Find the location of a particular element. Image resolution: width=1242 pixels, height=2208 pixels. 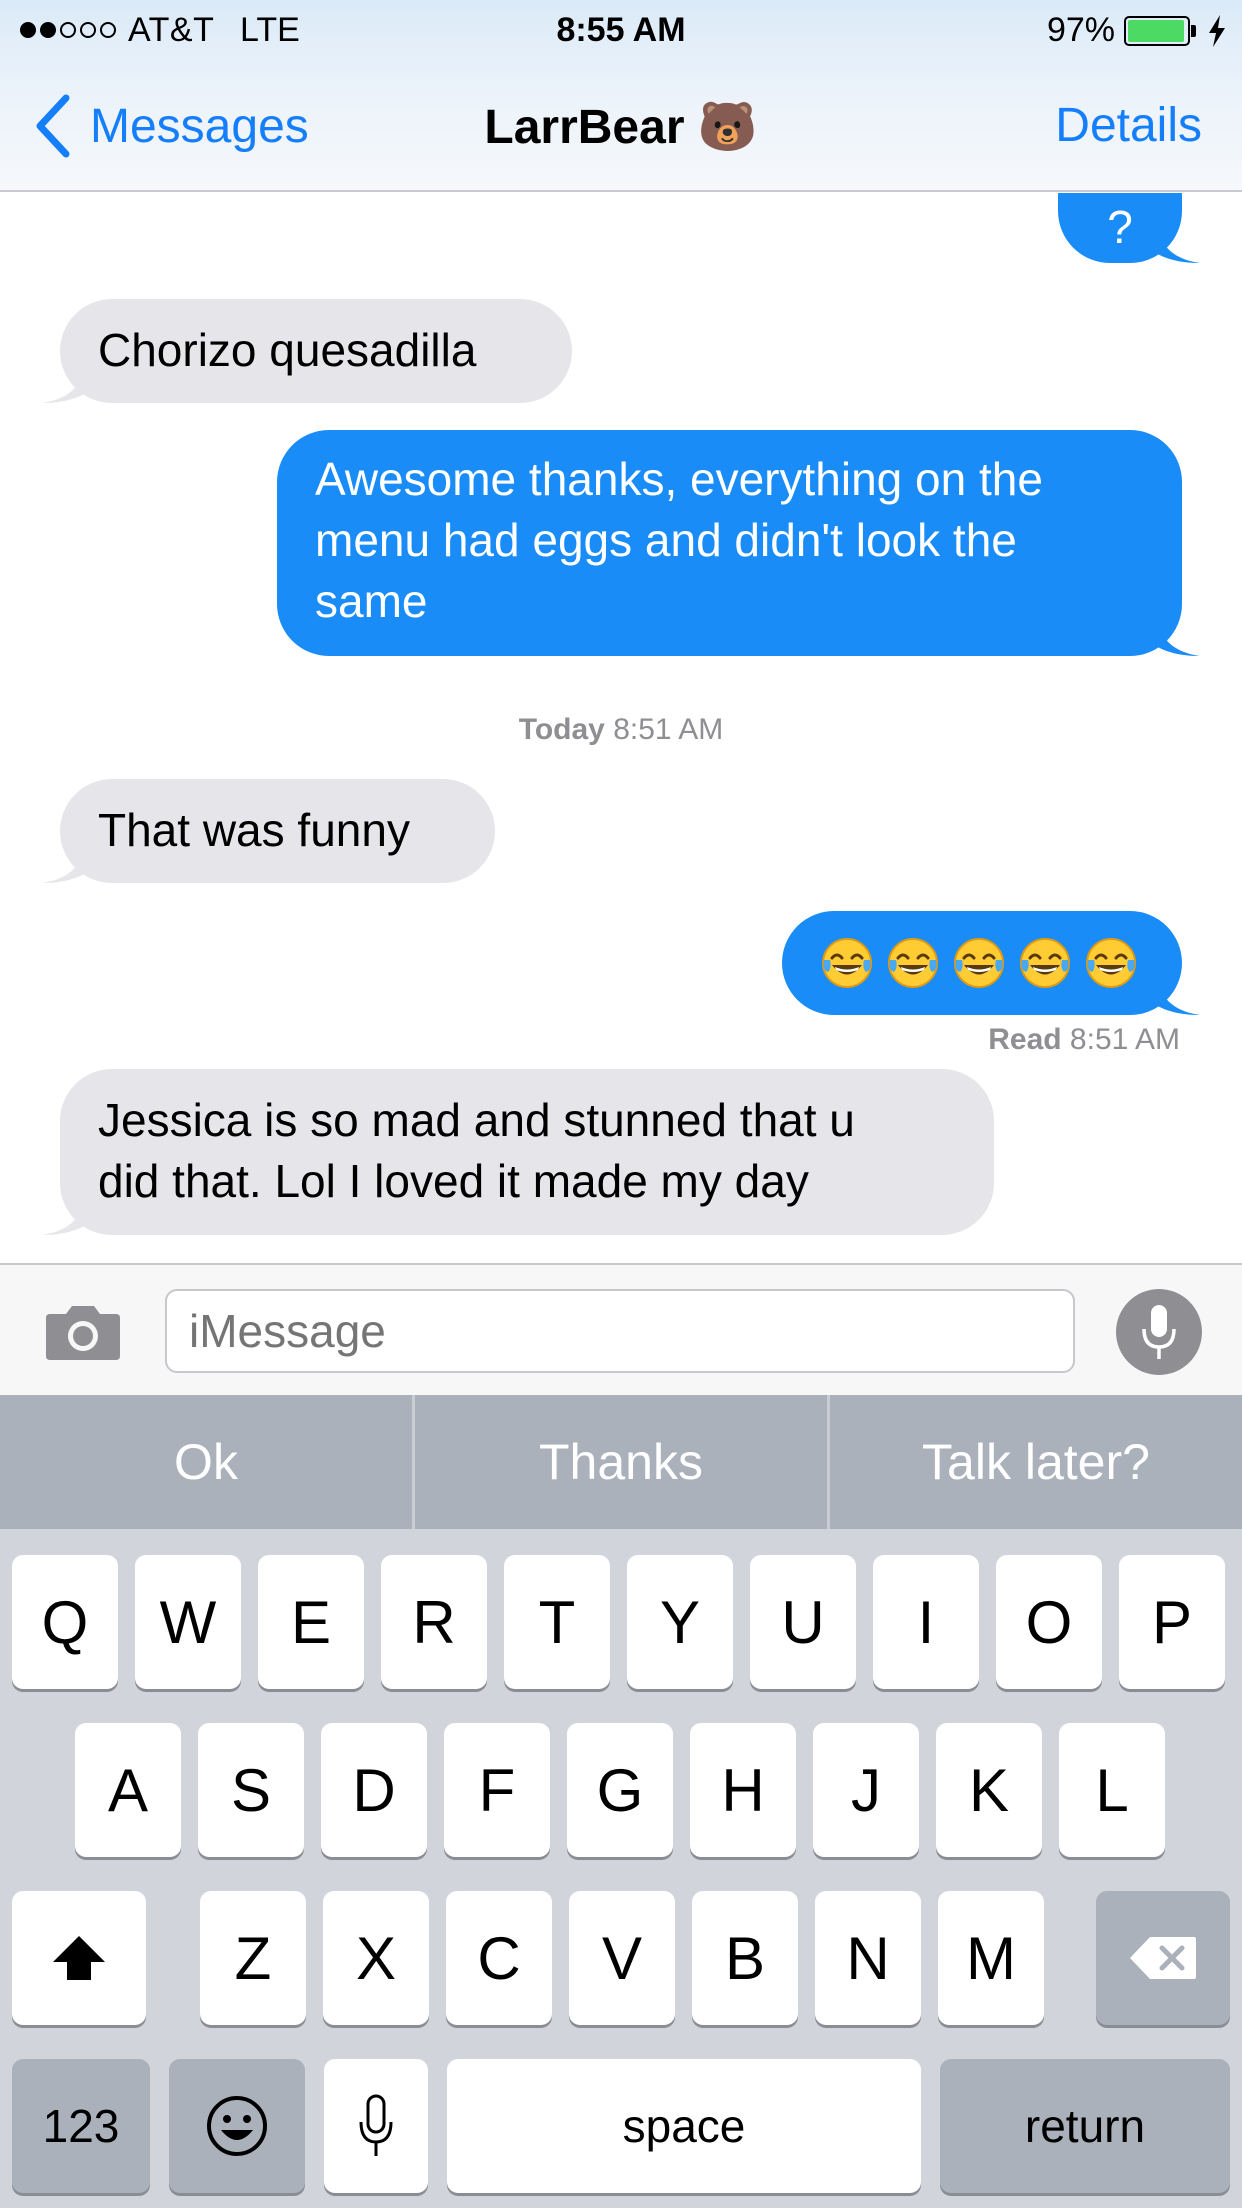

message-bubble-outgoing: ? is located at coordinates (1129, 228).